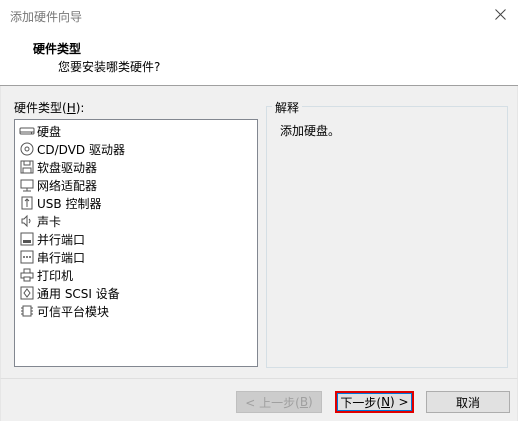 The image size is (518, 421). Describe the element at coordinates (78, 293) in the screenshot. I see `list-item-label: 通用 SCSI 设备` at that location.